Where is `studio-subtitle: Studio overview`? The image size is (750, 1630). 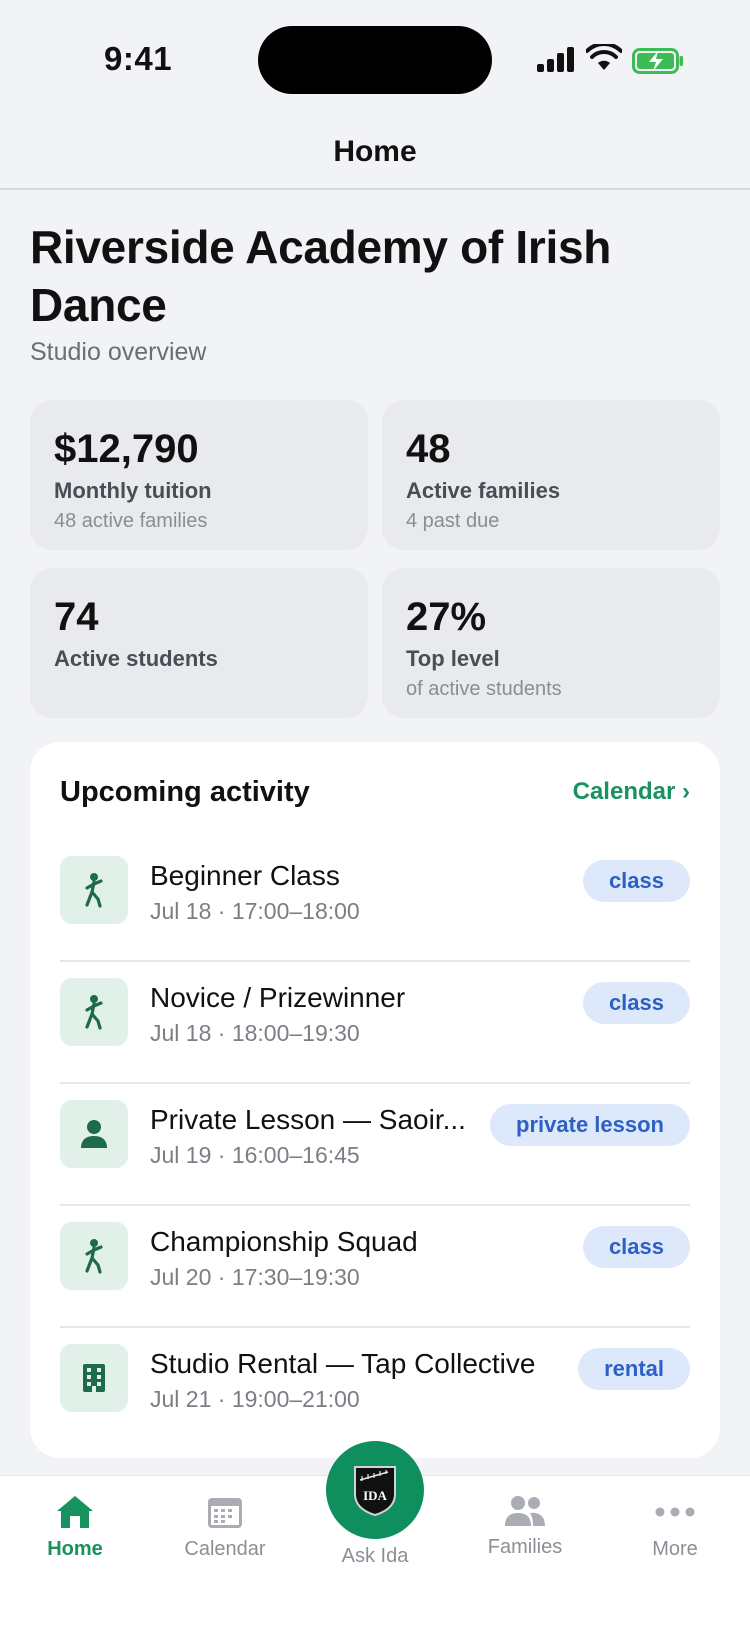 studio-subtitle: Studio overview is located at coordinates (118, 352).